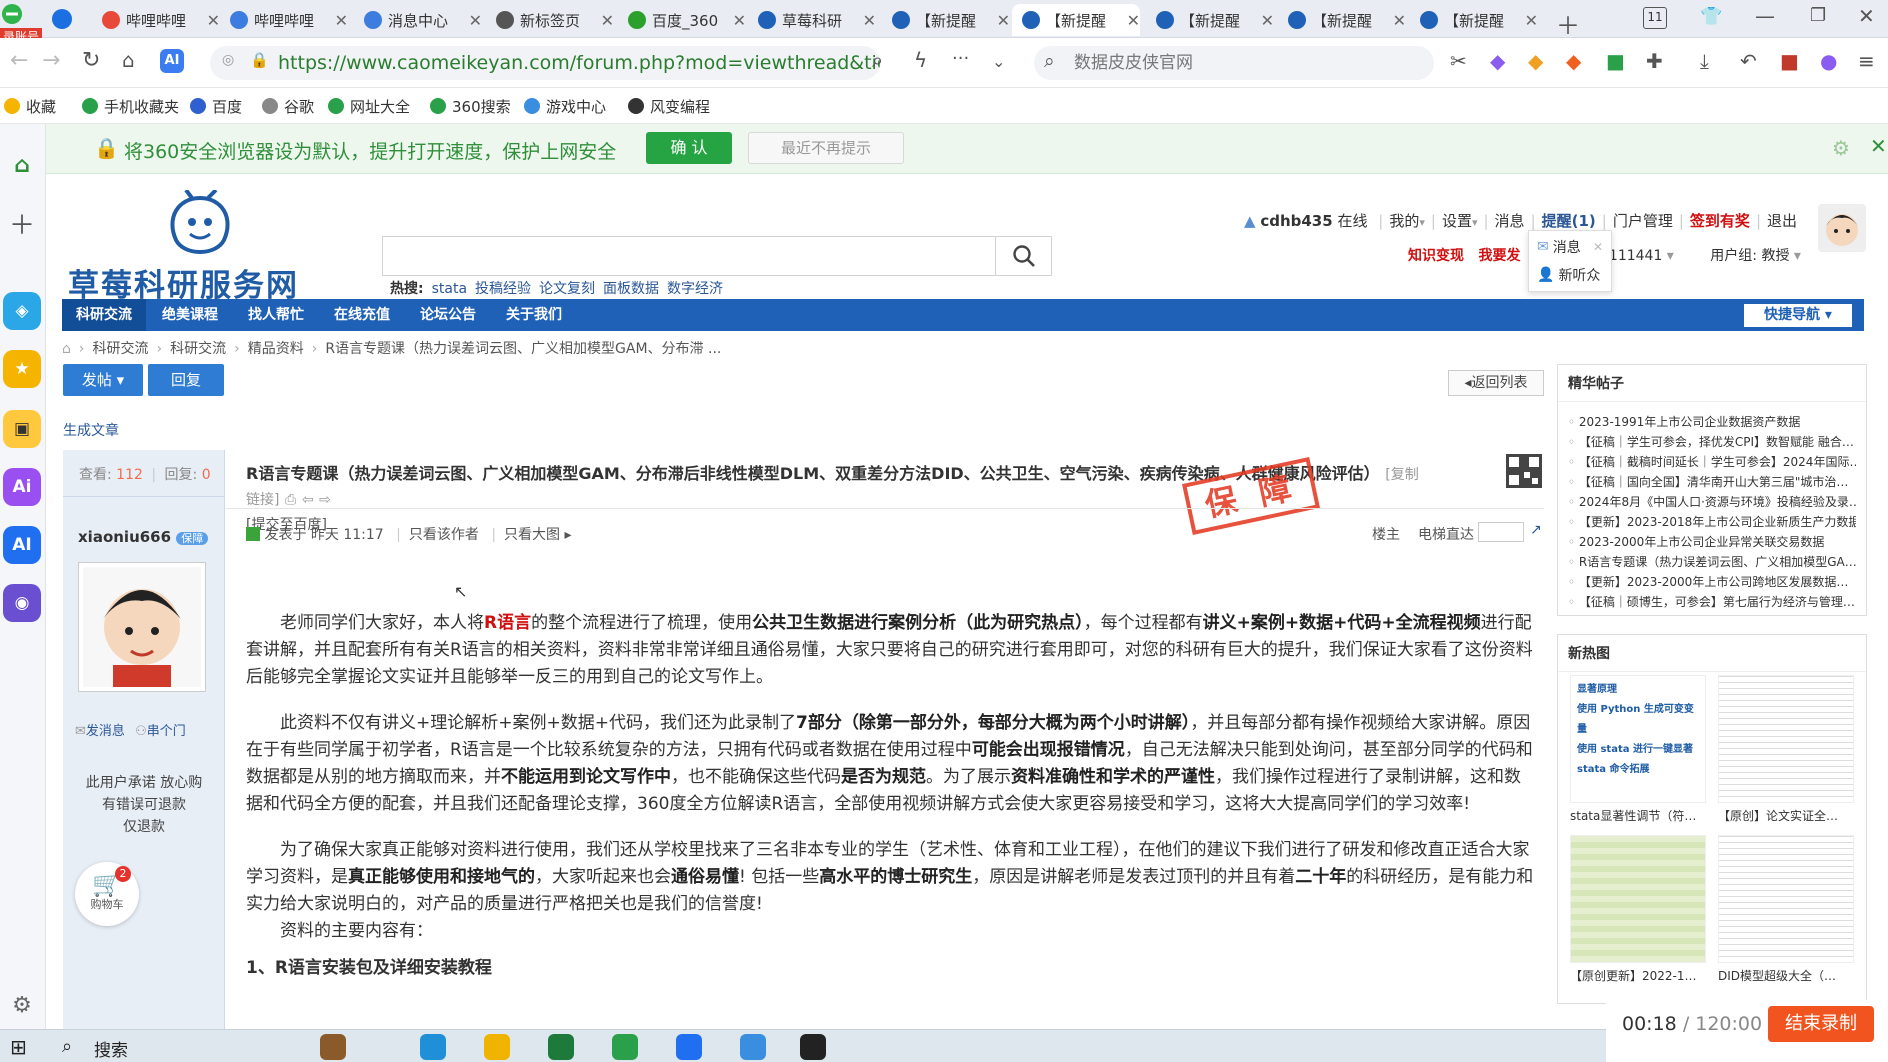  What do you see at coordinates (288, 106) in the screenshot?
I see `bookmark-item: 谷歌` at bounding box center [288, 106].